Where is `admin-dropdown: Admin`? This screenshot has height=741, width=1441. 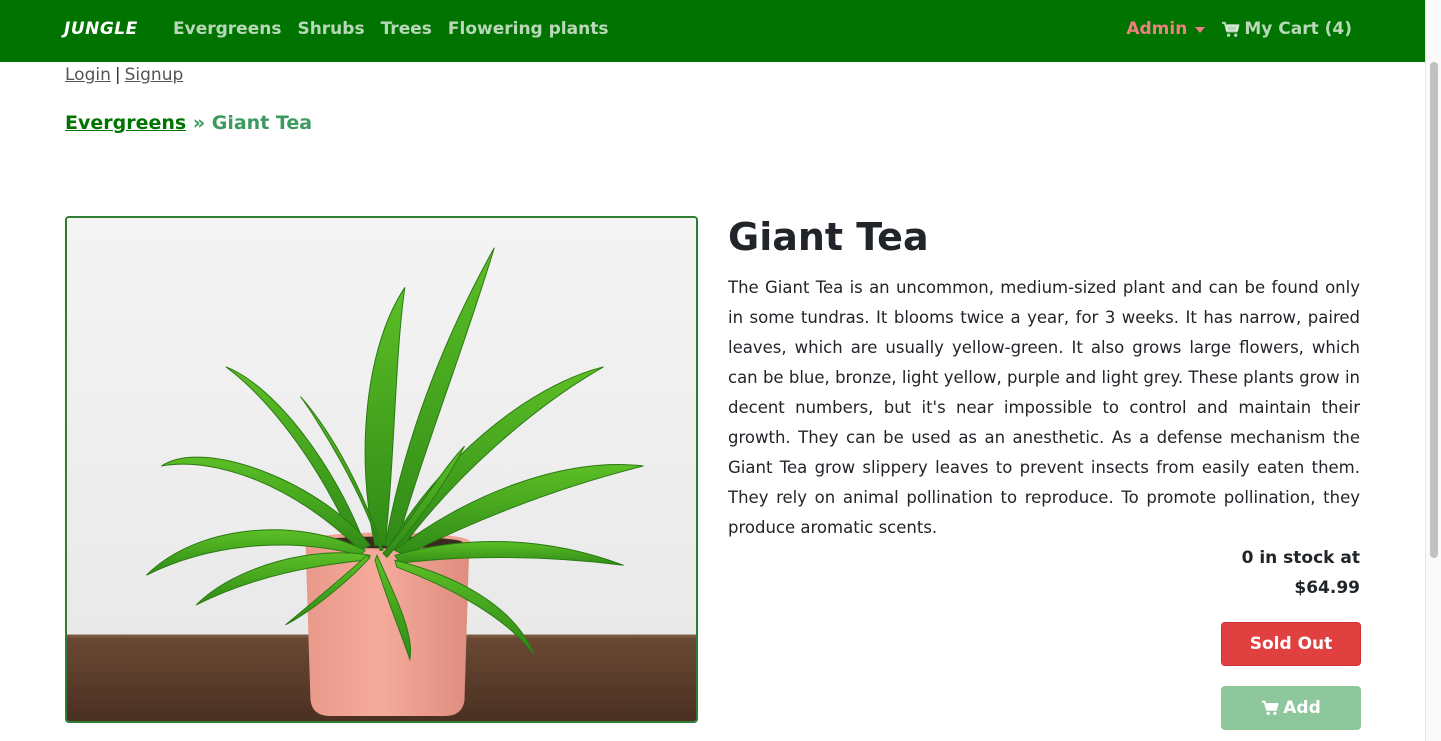
admin-dropdown: Admin is located at coordinates (1166, 29).